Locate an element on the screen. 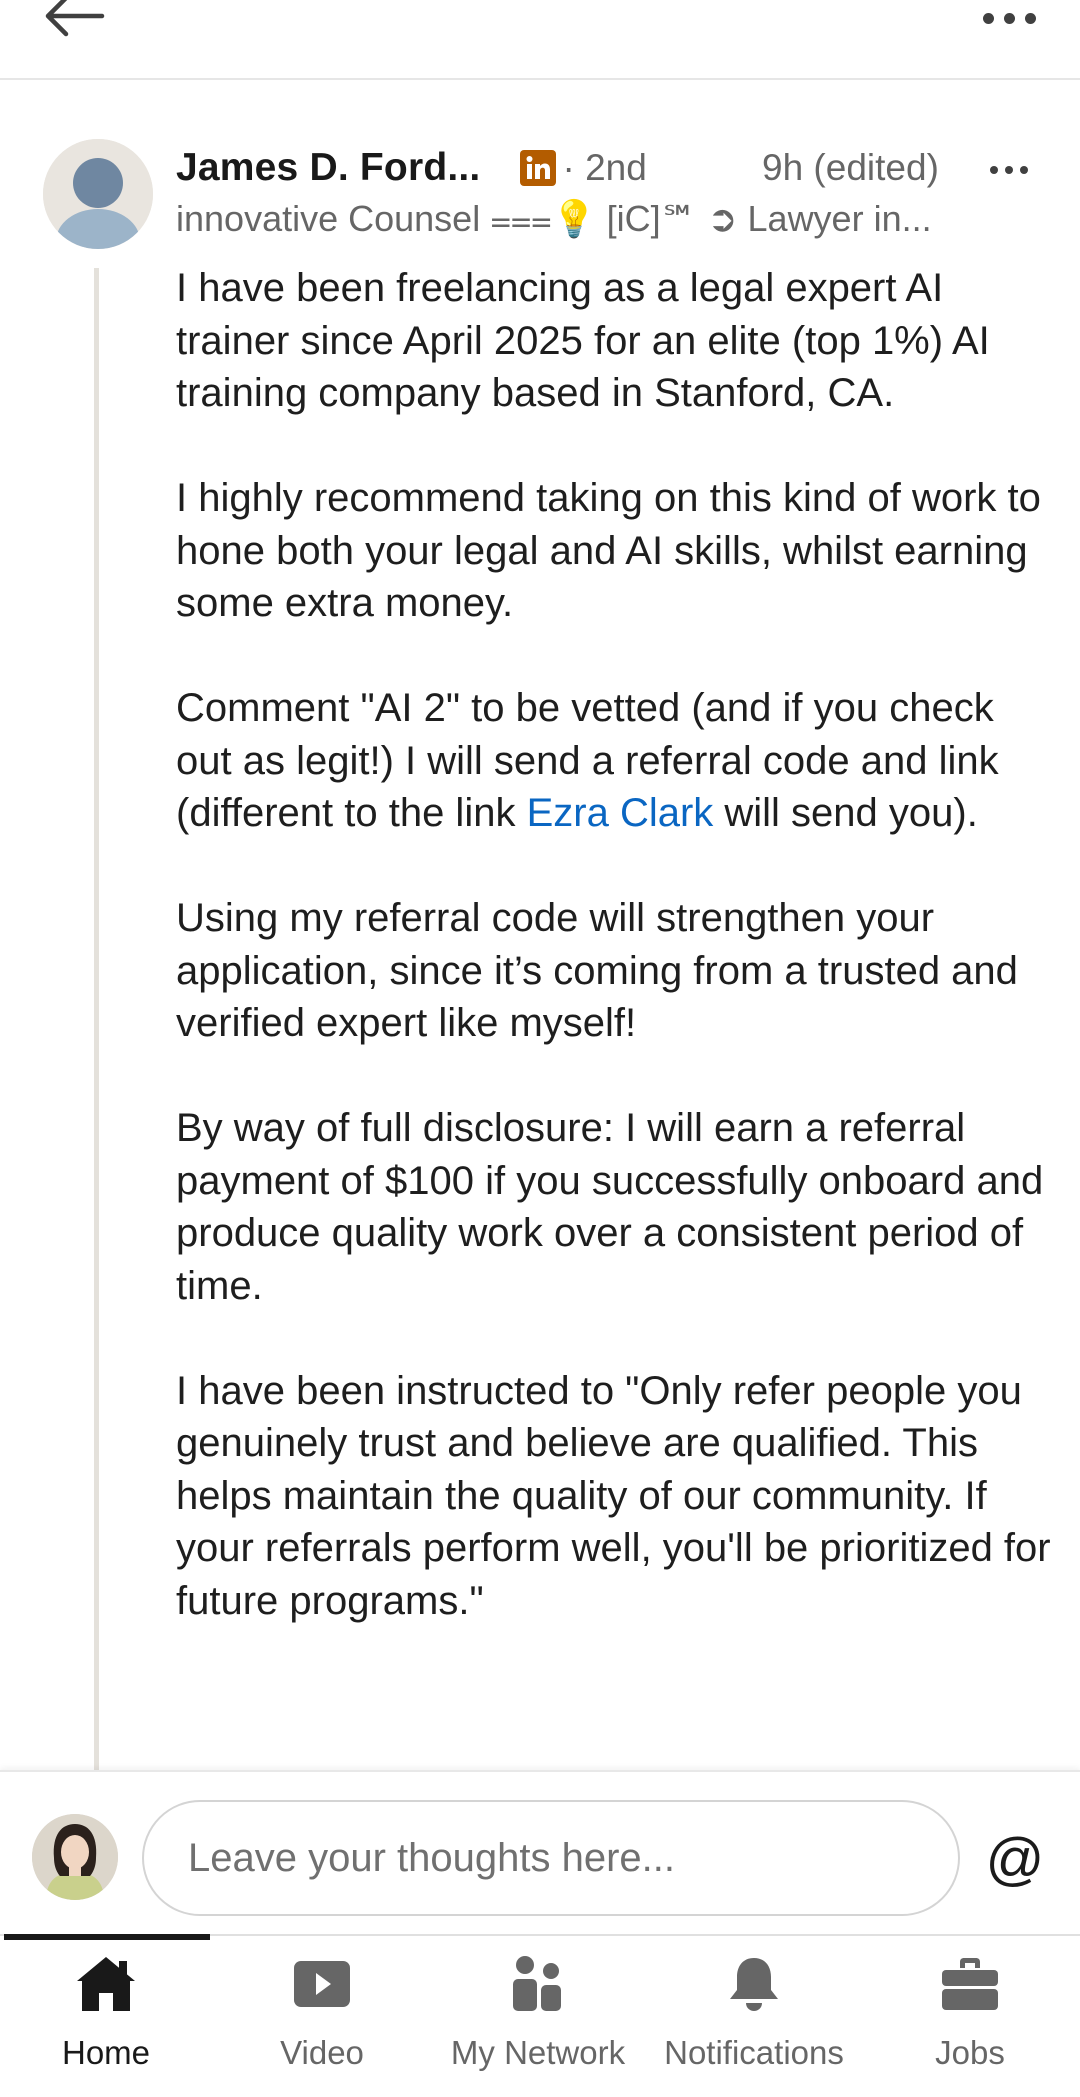  nav-home: Home is located at coordinates (106, 2016).